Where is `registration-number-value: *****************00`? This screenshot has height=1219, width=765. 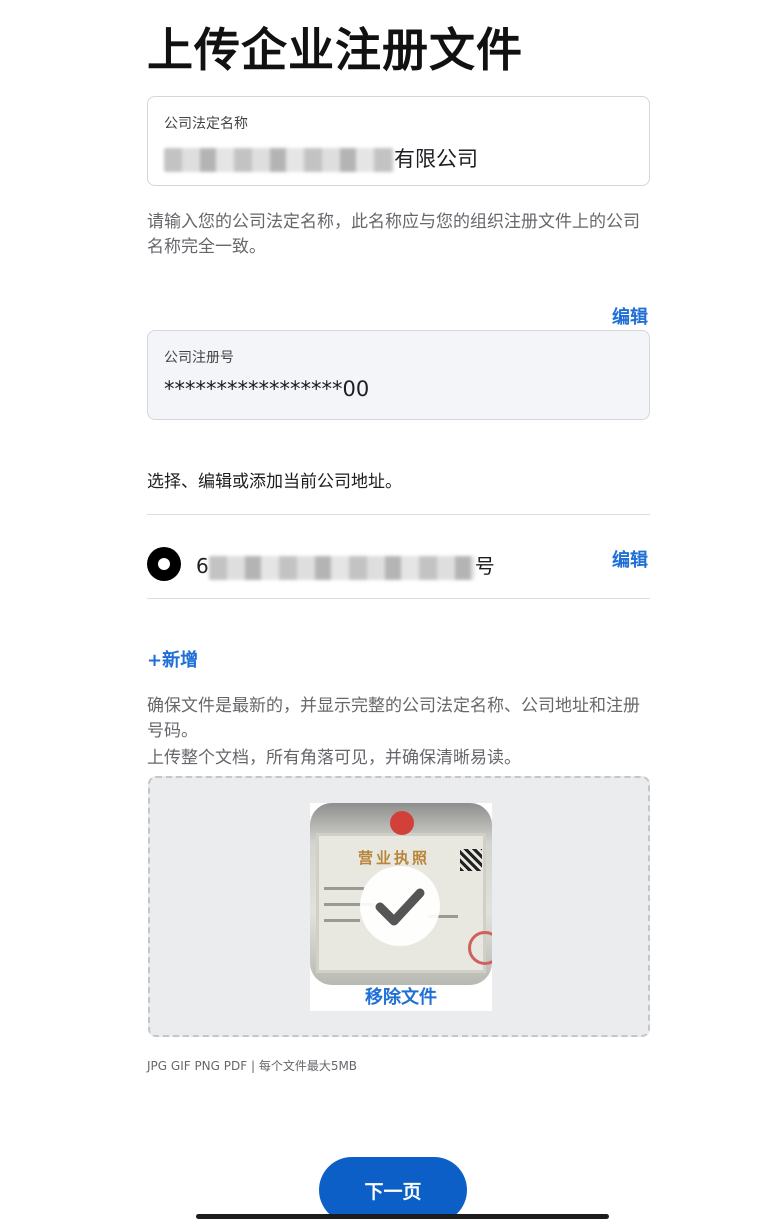
registration-number-value: *****************00 is located at coordinates (267, 389).